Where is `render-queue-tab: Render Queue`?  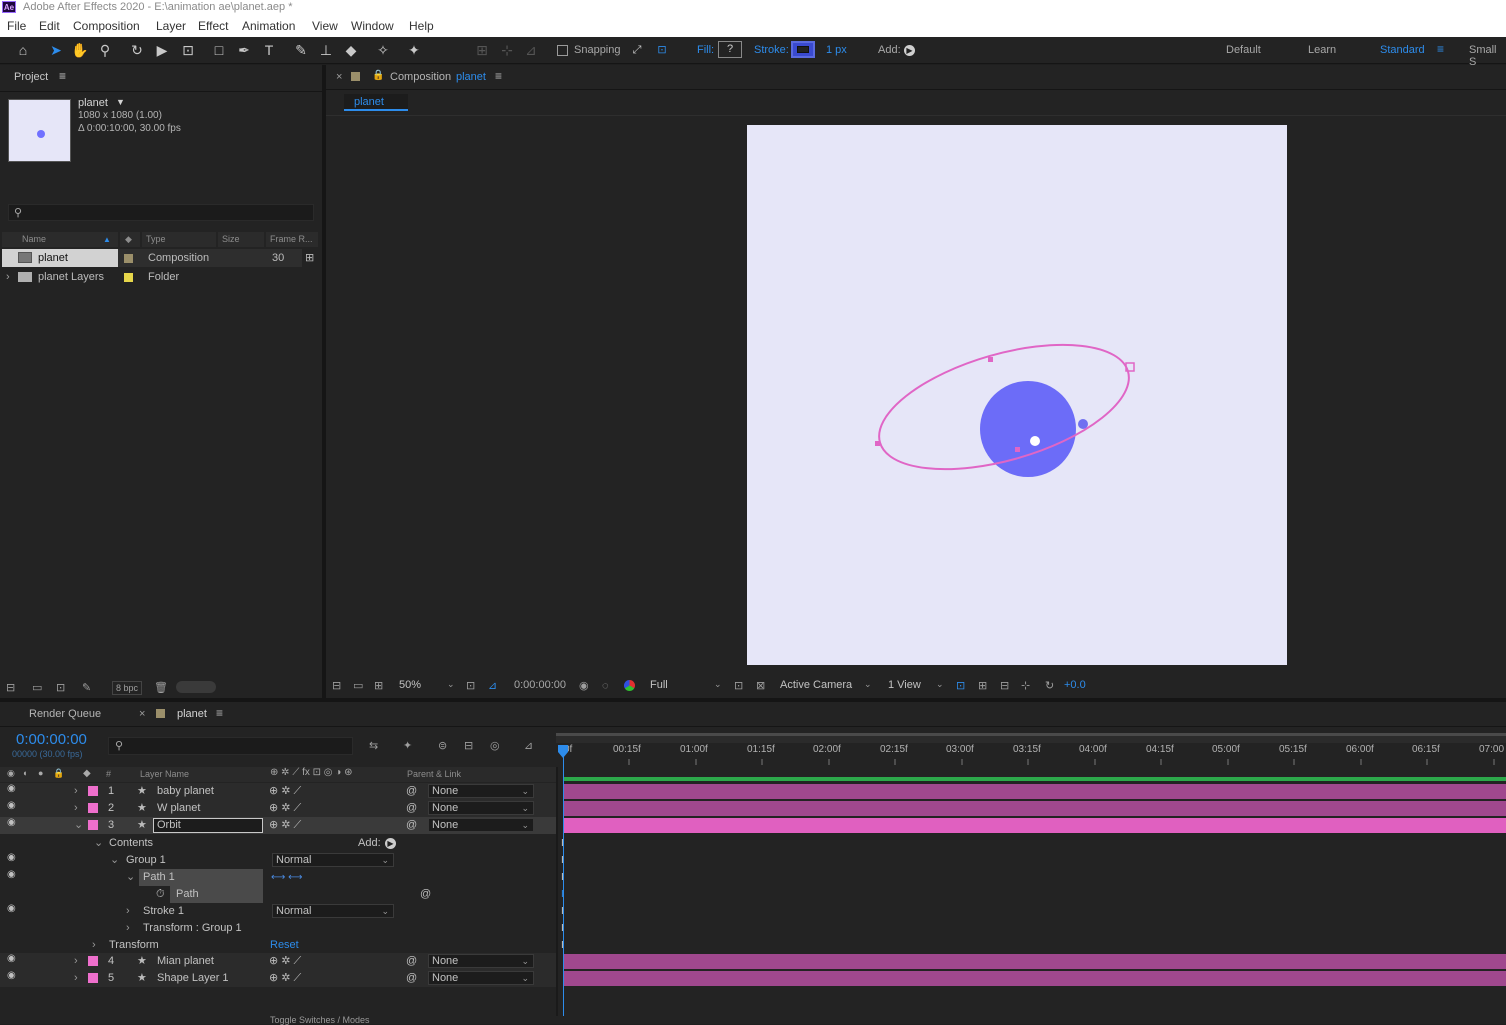 render-queue-tab: Render Queue is located at coordinates (65, 714).